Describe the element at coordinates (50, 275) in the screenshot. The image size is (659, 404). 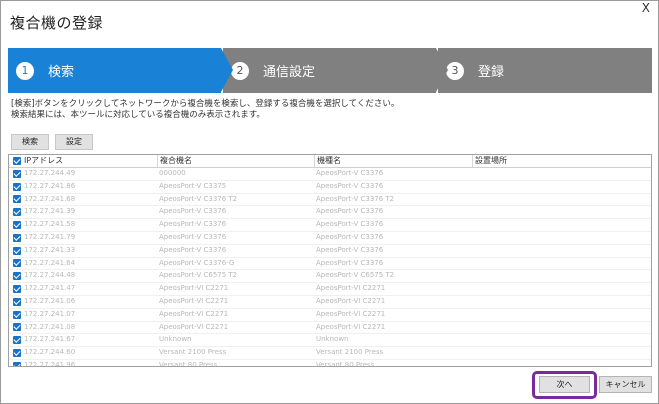
I see `ip-text: 172.27.244.48` at that location.